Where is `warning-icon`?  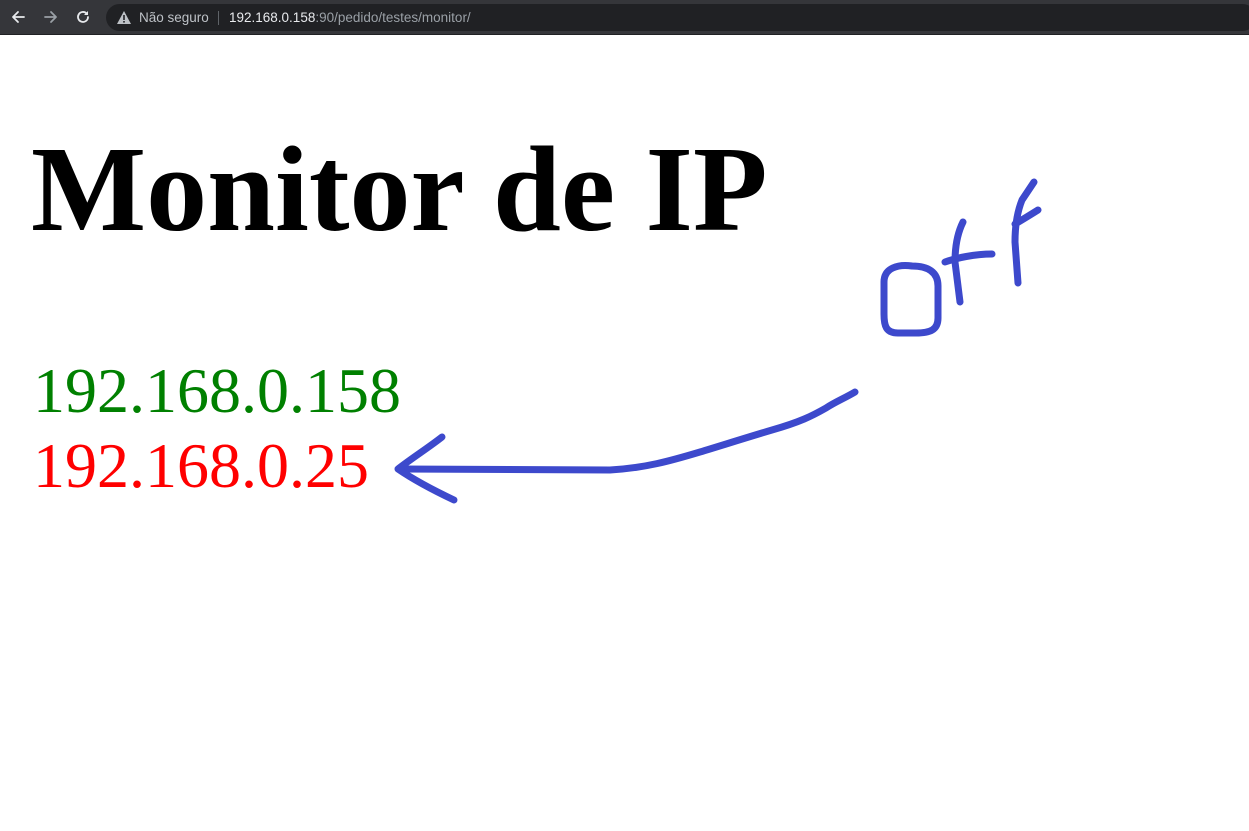 warning-icon is located at coordinates (124, 17).